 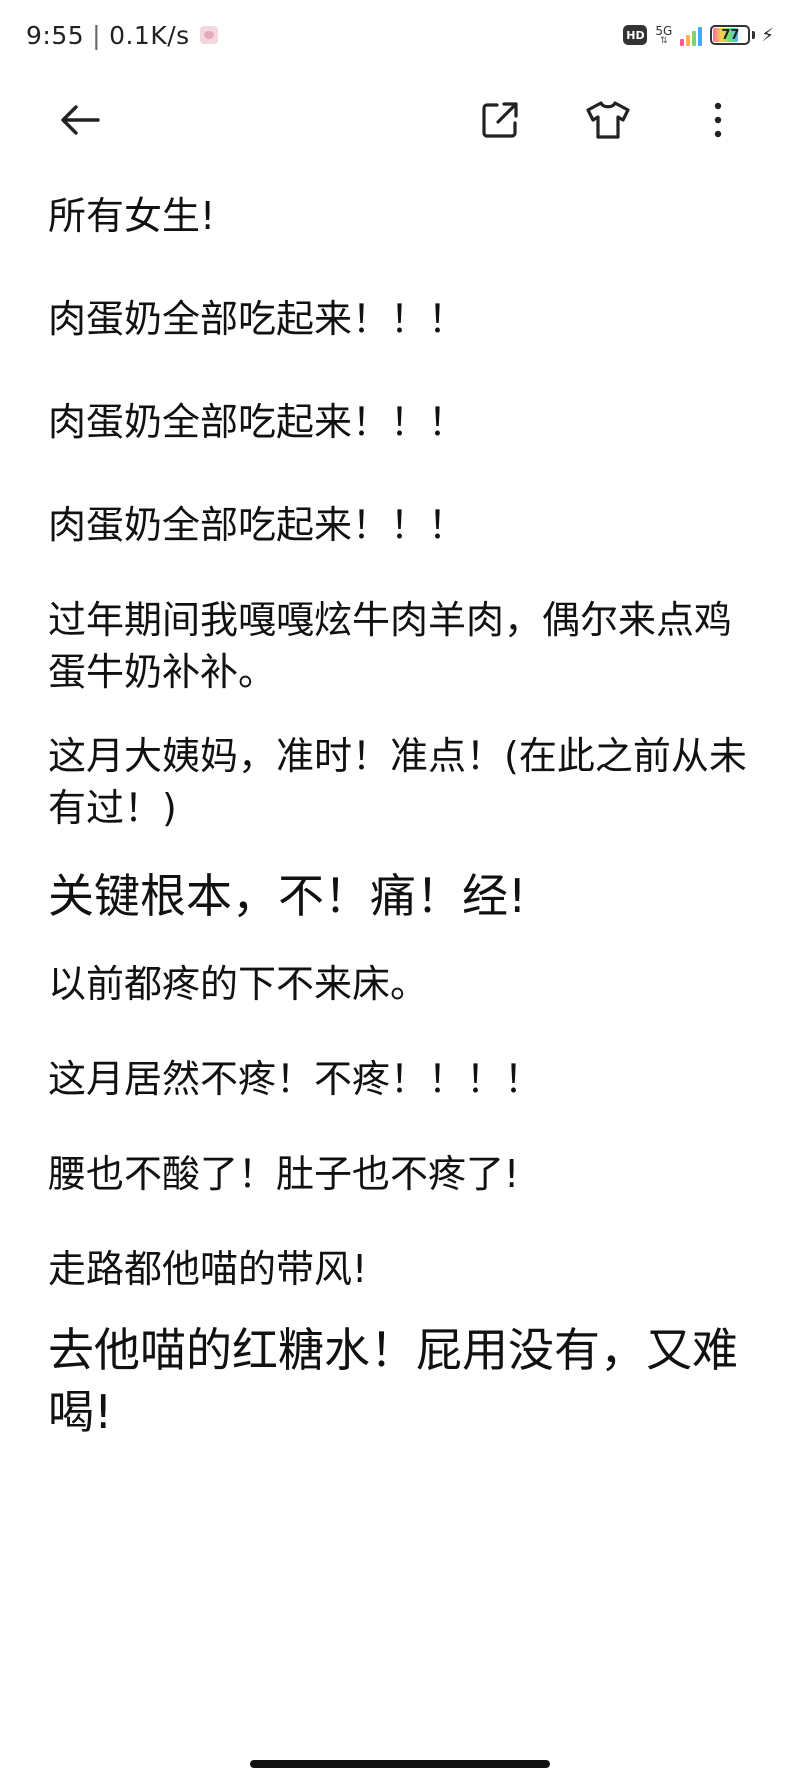 I want to click on arrow-left-icon, so click(x=80, y=120).